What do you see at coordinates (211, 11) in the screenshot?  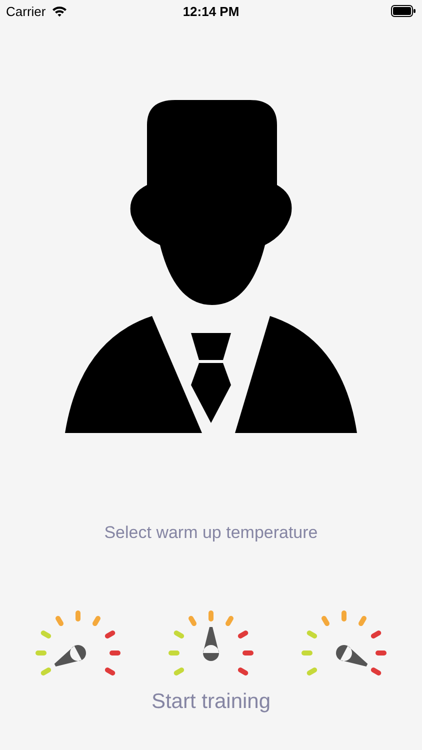 I see `clock-time: 12:14 PM` at bounding box center [211, 11].